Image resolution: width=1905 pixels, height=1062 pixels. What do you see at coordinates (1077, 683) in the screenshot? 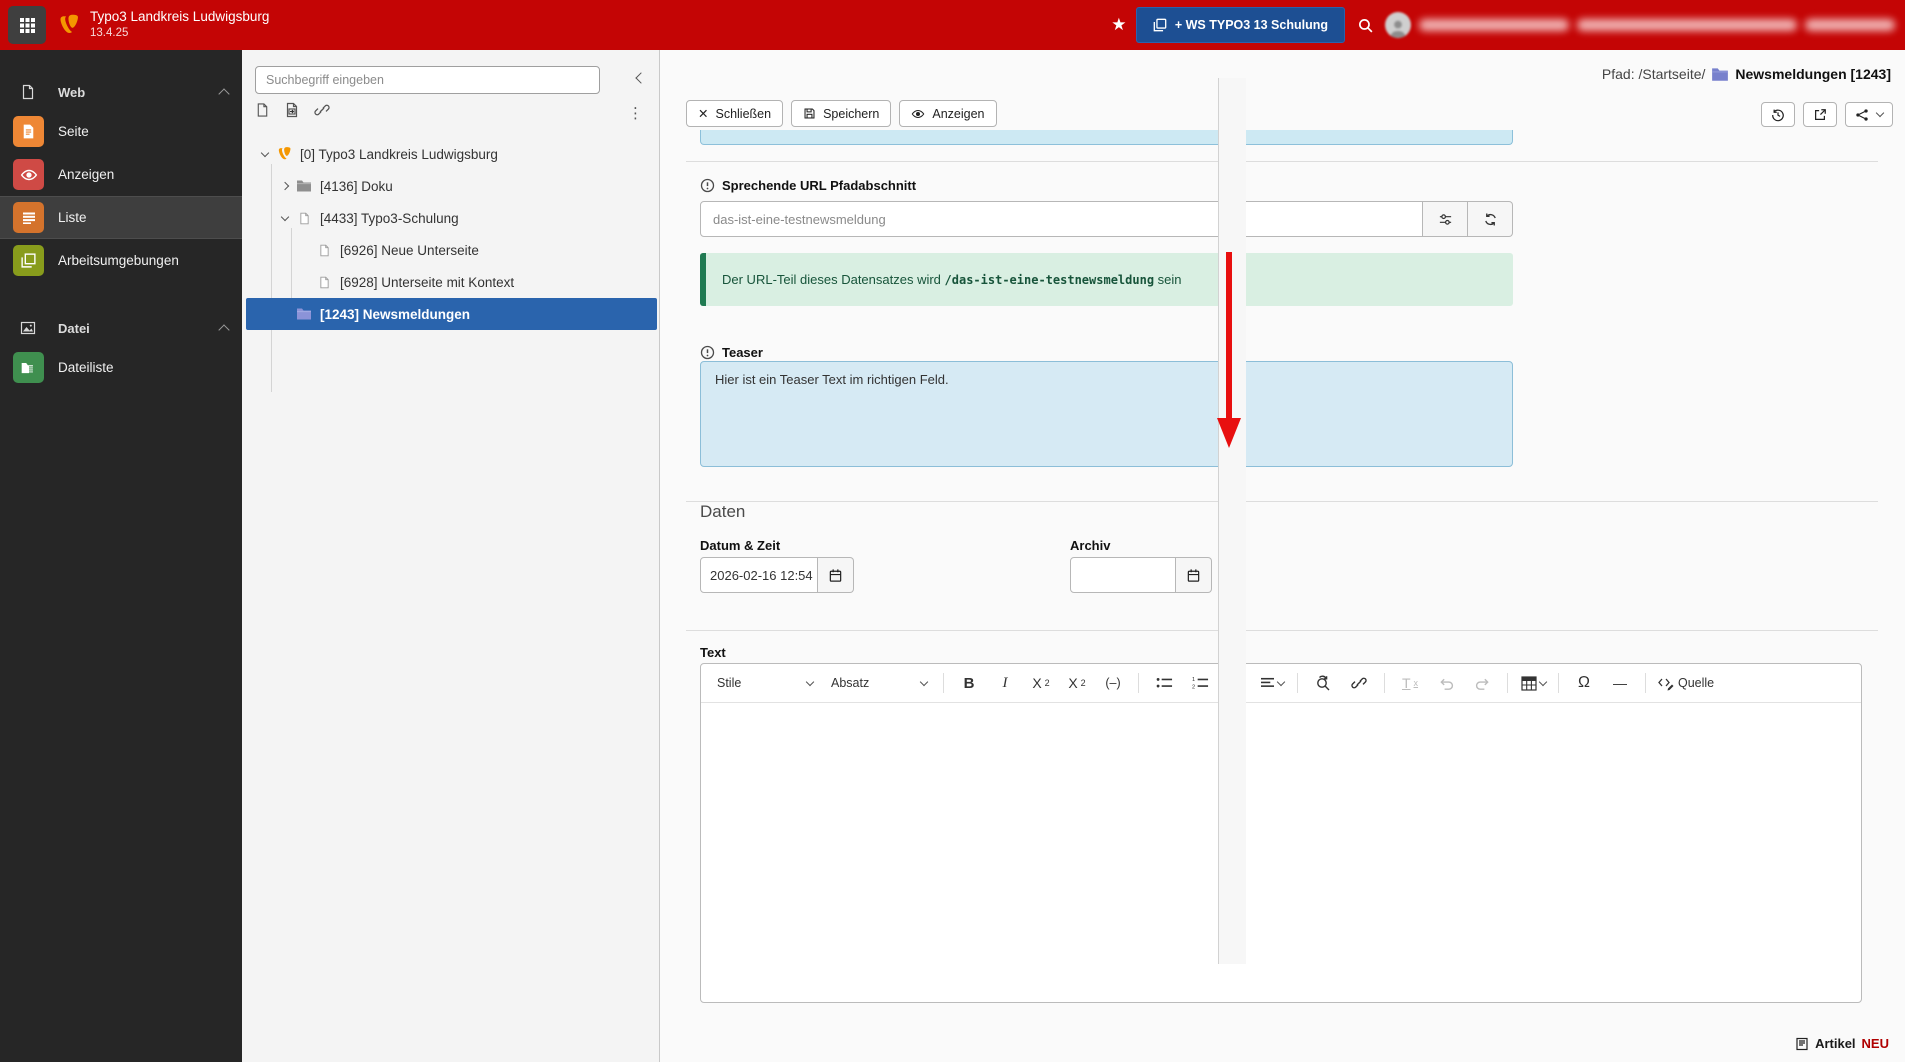
I see `rte-superscript-button: X2` at bounding box center [1077, 683].